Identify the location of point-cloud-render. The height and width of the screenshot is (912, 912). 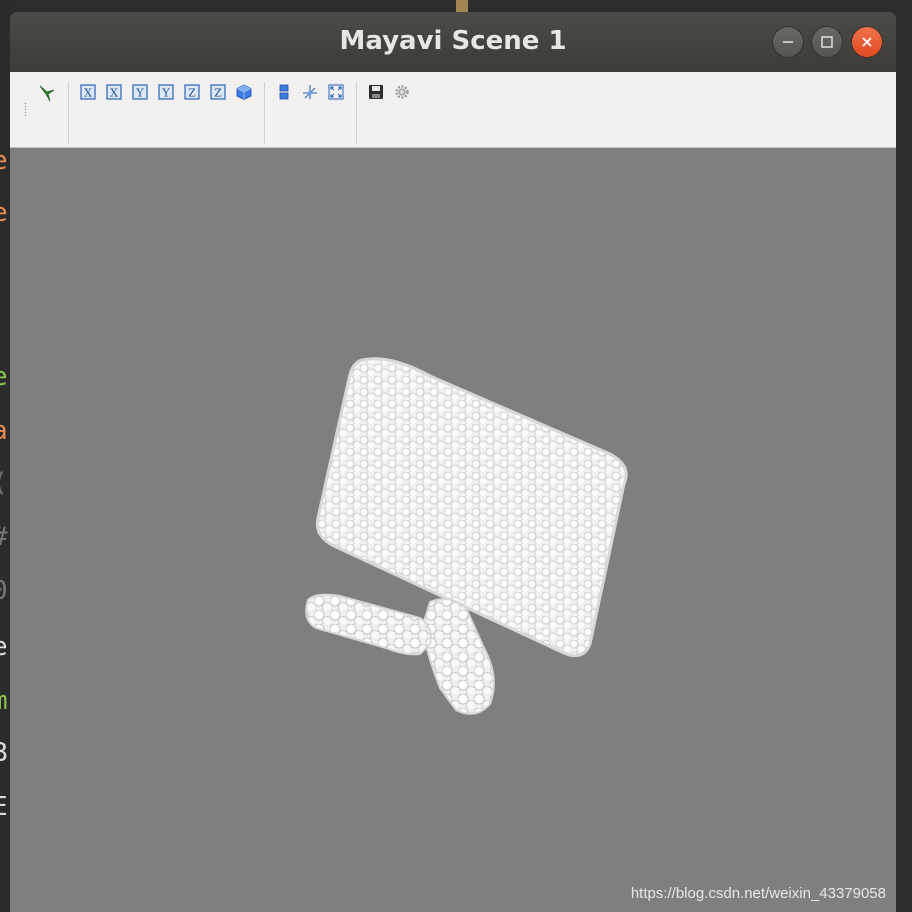
(466, 536).